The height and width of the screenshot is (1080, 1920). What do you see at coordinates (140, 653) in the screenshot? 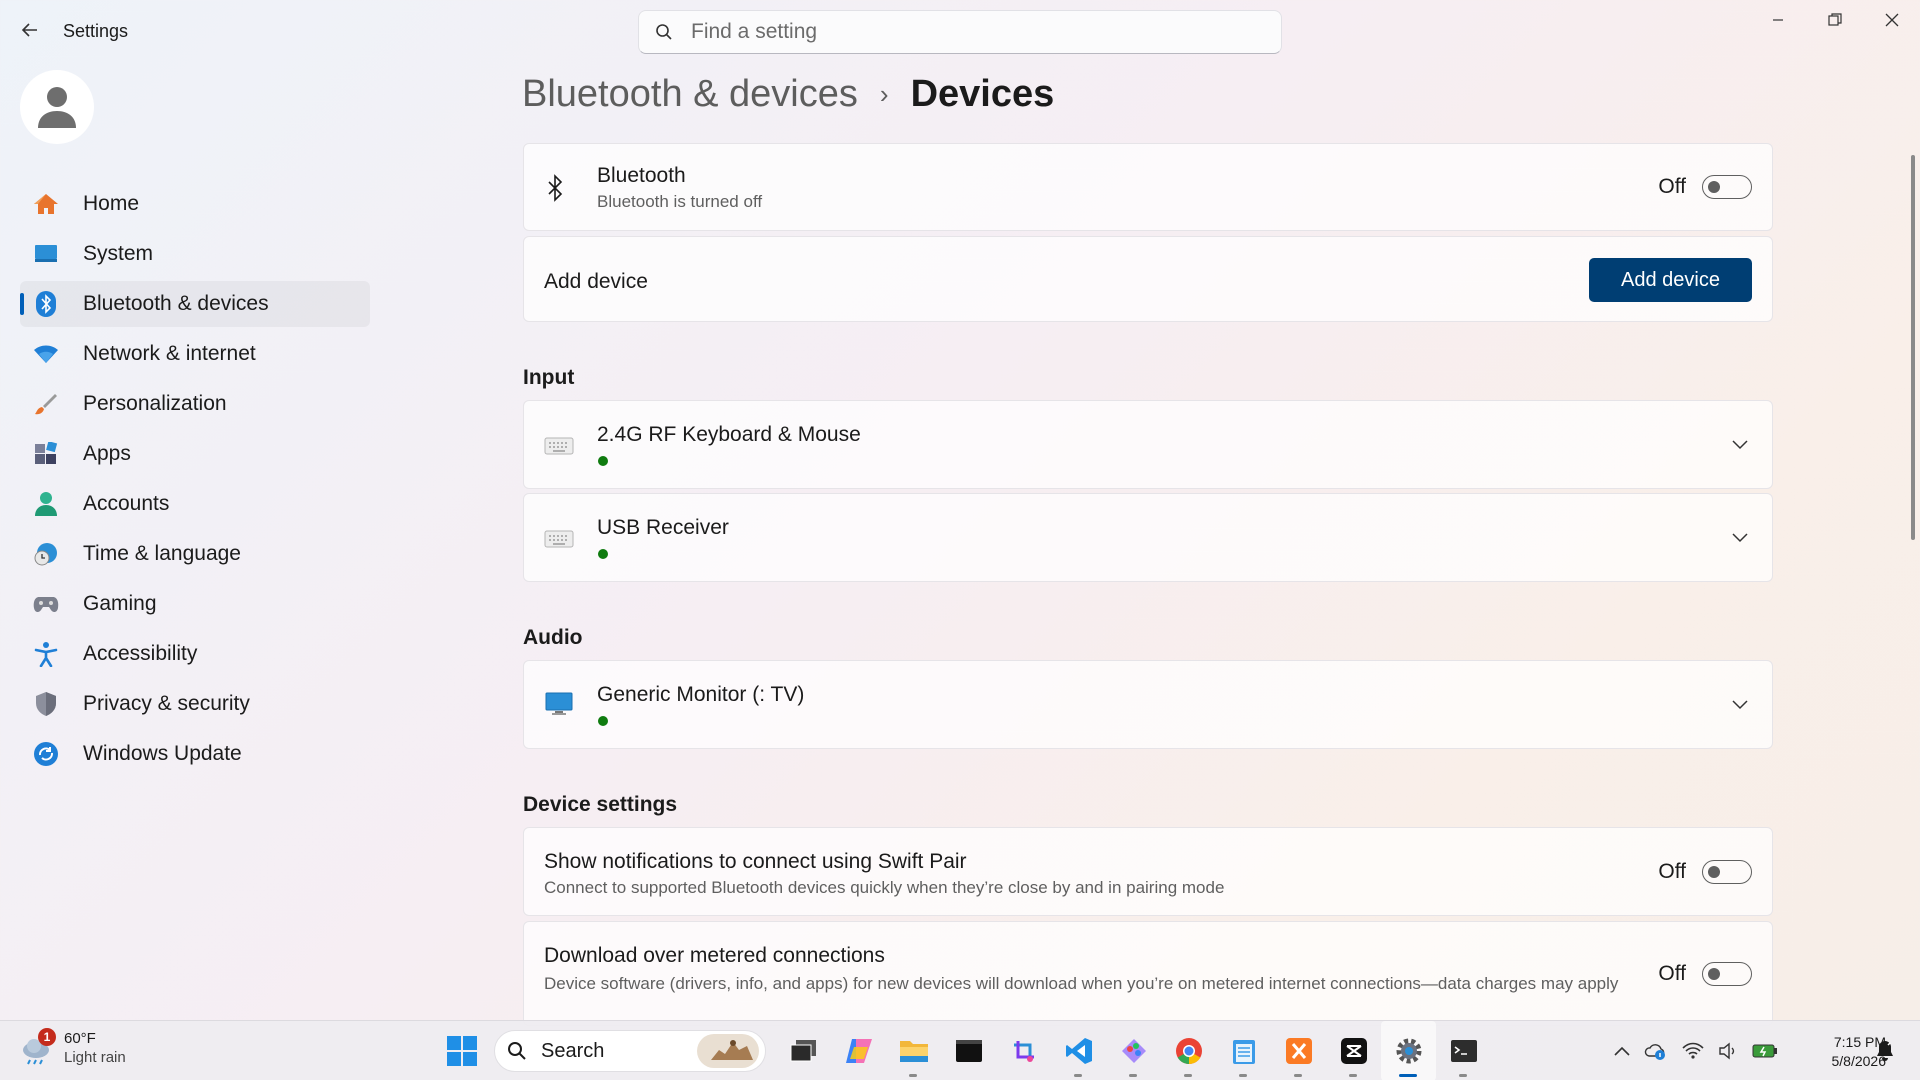
I see `sidebar-item-label: Accessibility` at bounding box center [140, 653].